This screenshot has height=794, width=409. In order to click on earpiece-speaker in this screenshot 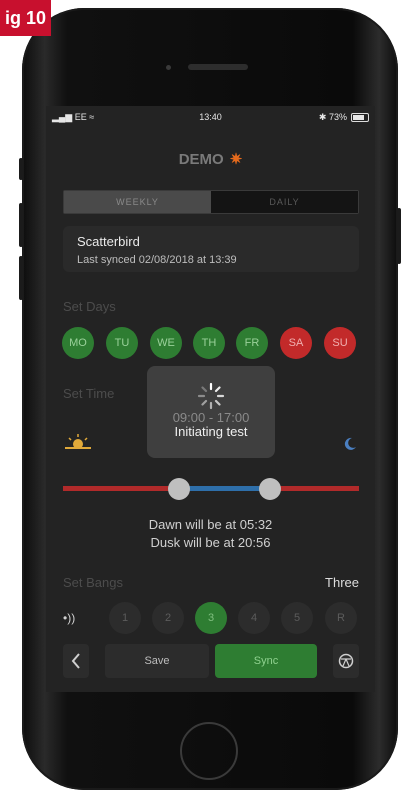, I will do `click(218, 67)`.